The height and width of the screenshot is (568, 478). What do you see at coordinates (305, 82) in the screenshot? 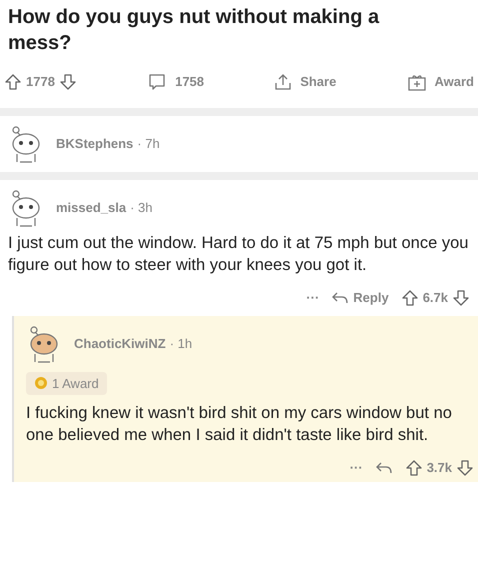
I see `share-button: Share` at bounding box center [305, 82].